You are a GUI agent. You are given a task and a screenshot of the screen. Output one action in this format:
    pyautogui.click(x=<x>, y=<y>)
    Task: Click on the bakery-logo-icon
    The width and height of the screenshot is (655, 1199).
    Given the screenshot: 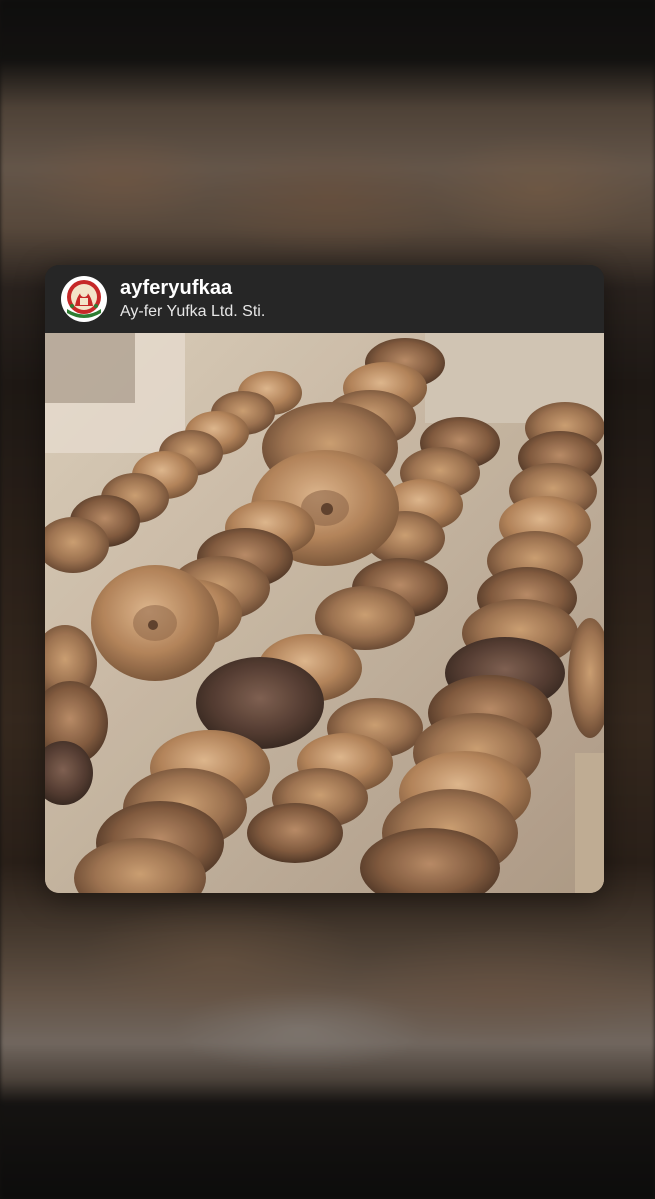 What is the action you would take?
    pyautogui.click(x=84, y=299)
    